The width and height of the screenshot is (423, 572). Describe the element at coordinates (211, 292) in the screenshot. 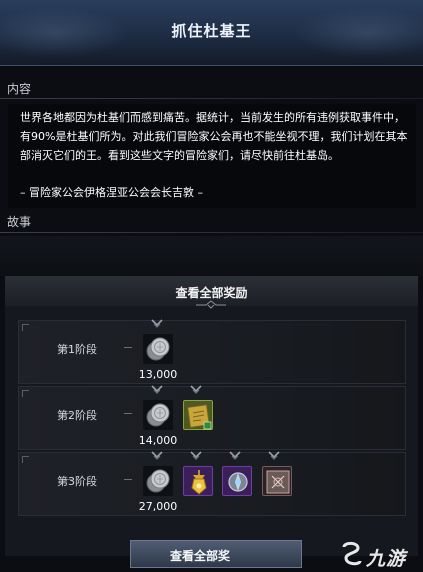

I see `rewards-header-label: 查看全部奖励` at that location.